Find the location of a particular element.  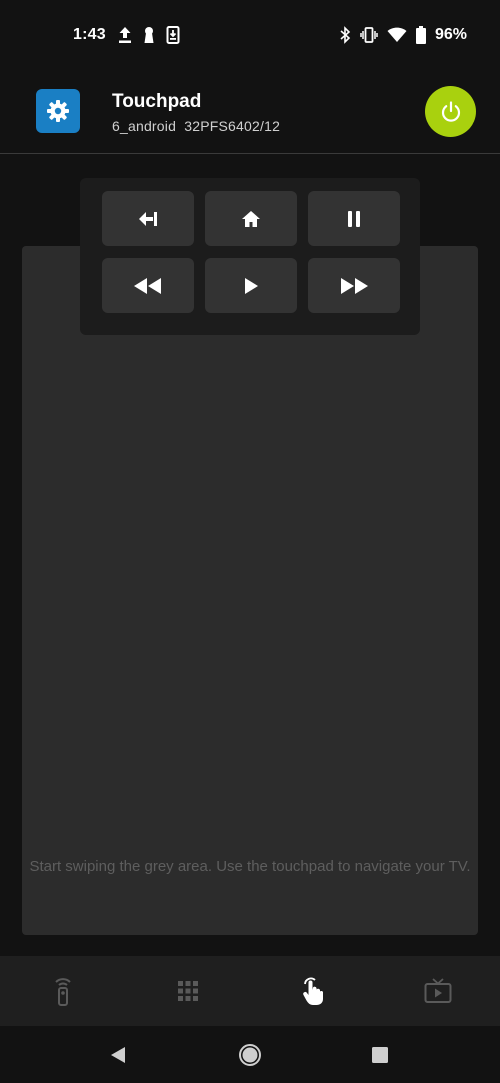

status-notification-icons is located at coordinates (149, 35).